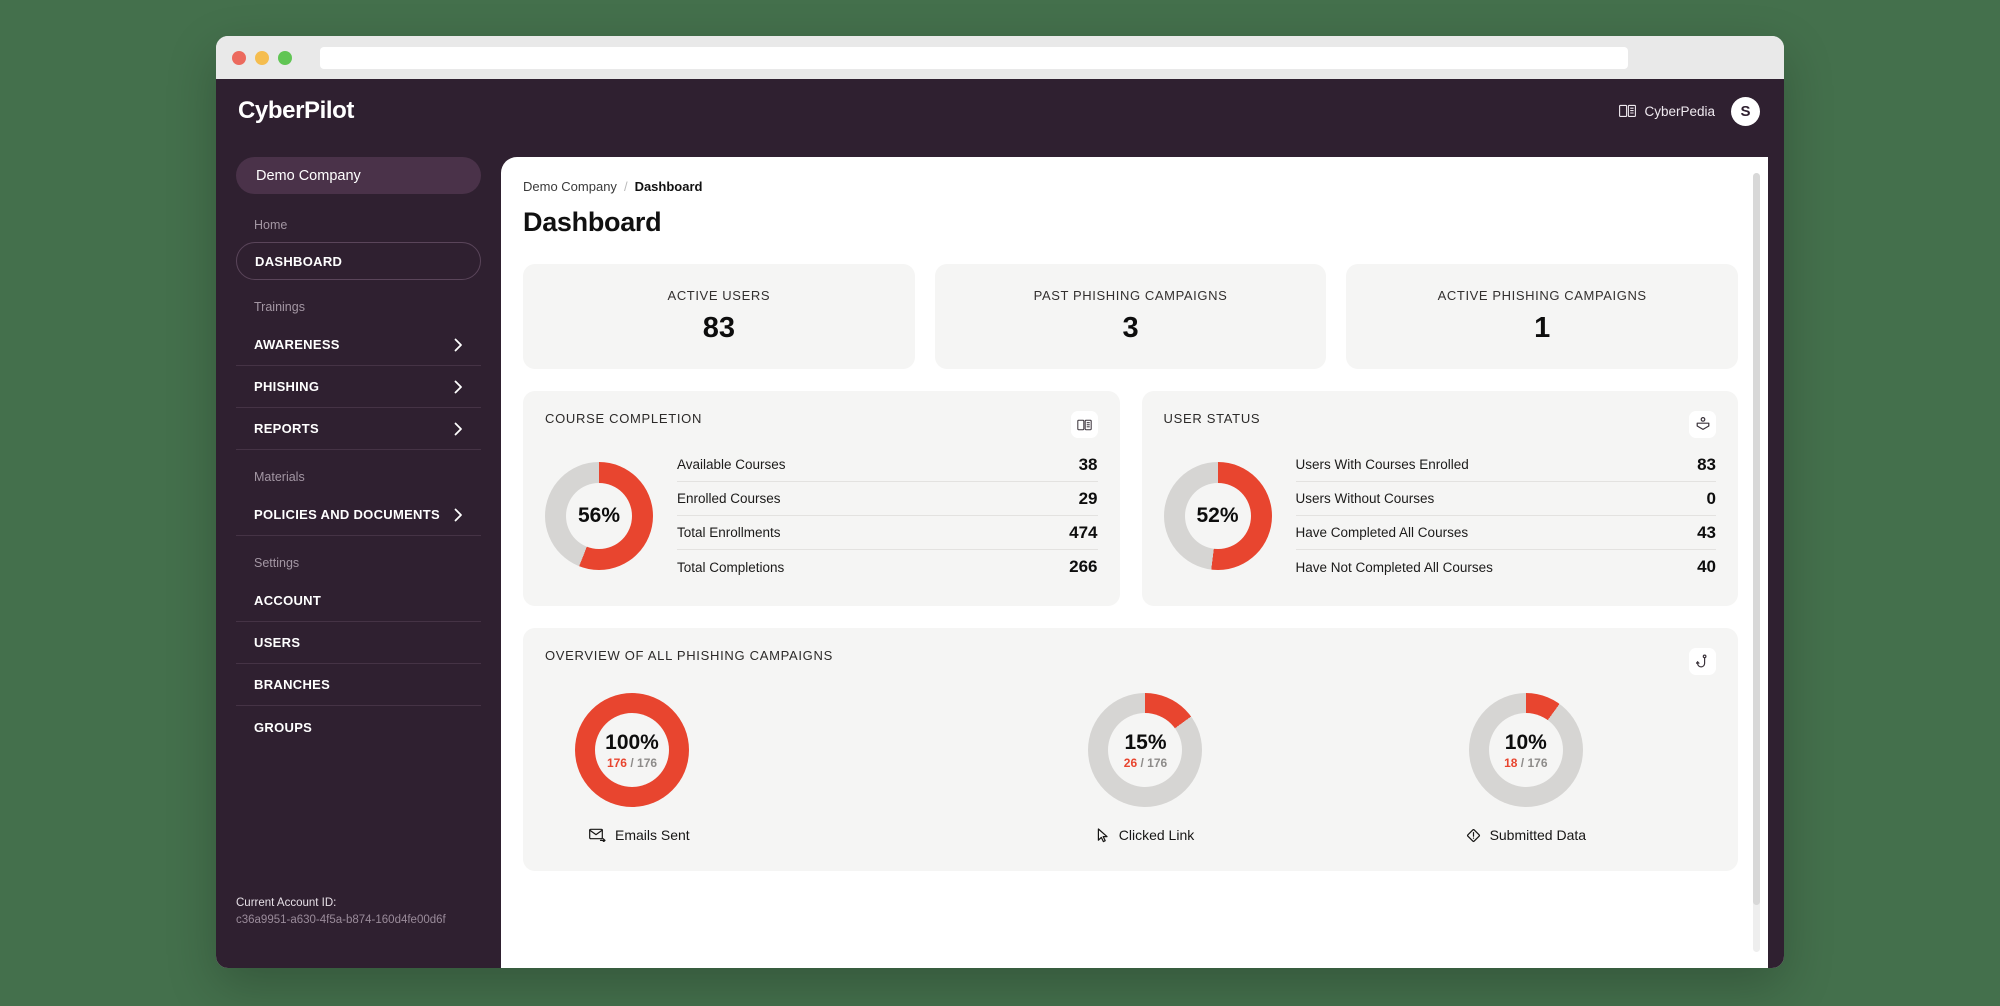  Describe the element at coordinates (1538, 835) in the screenshot. I see `metric-label: Submitted Data` at that location.